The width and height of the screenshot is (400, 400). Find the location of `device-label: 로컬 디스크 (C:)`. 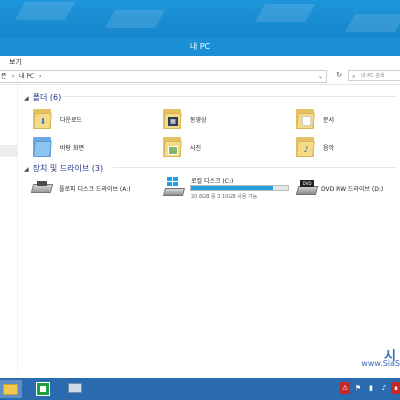

device-label: 로컬 디스크 (C:) is located at coordinates (212, 181).